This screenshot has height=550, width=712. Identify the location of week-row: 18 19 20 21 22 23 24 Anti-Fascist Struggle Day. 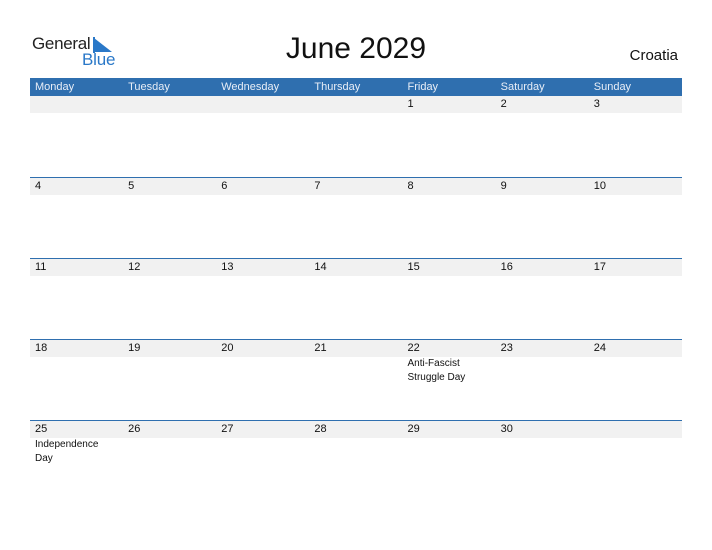
(356, 379).